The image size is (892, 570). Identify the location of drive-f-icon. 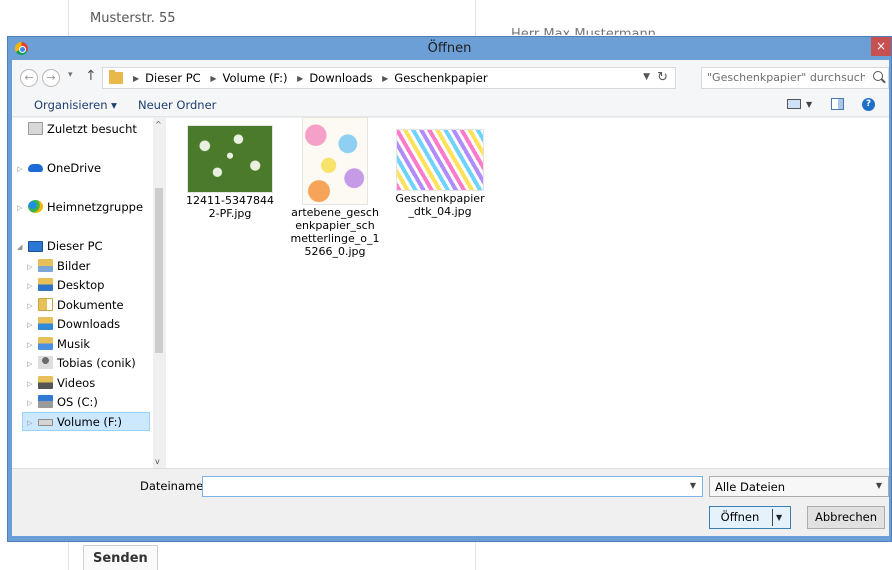
(45, 422).